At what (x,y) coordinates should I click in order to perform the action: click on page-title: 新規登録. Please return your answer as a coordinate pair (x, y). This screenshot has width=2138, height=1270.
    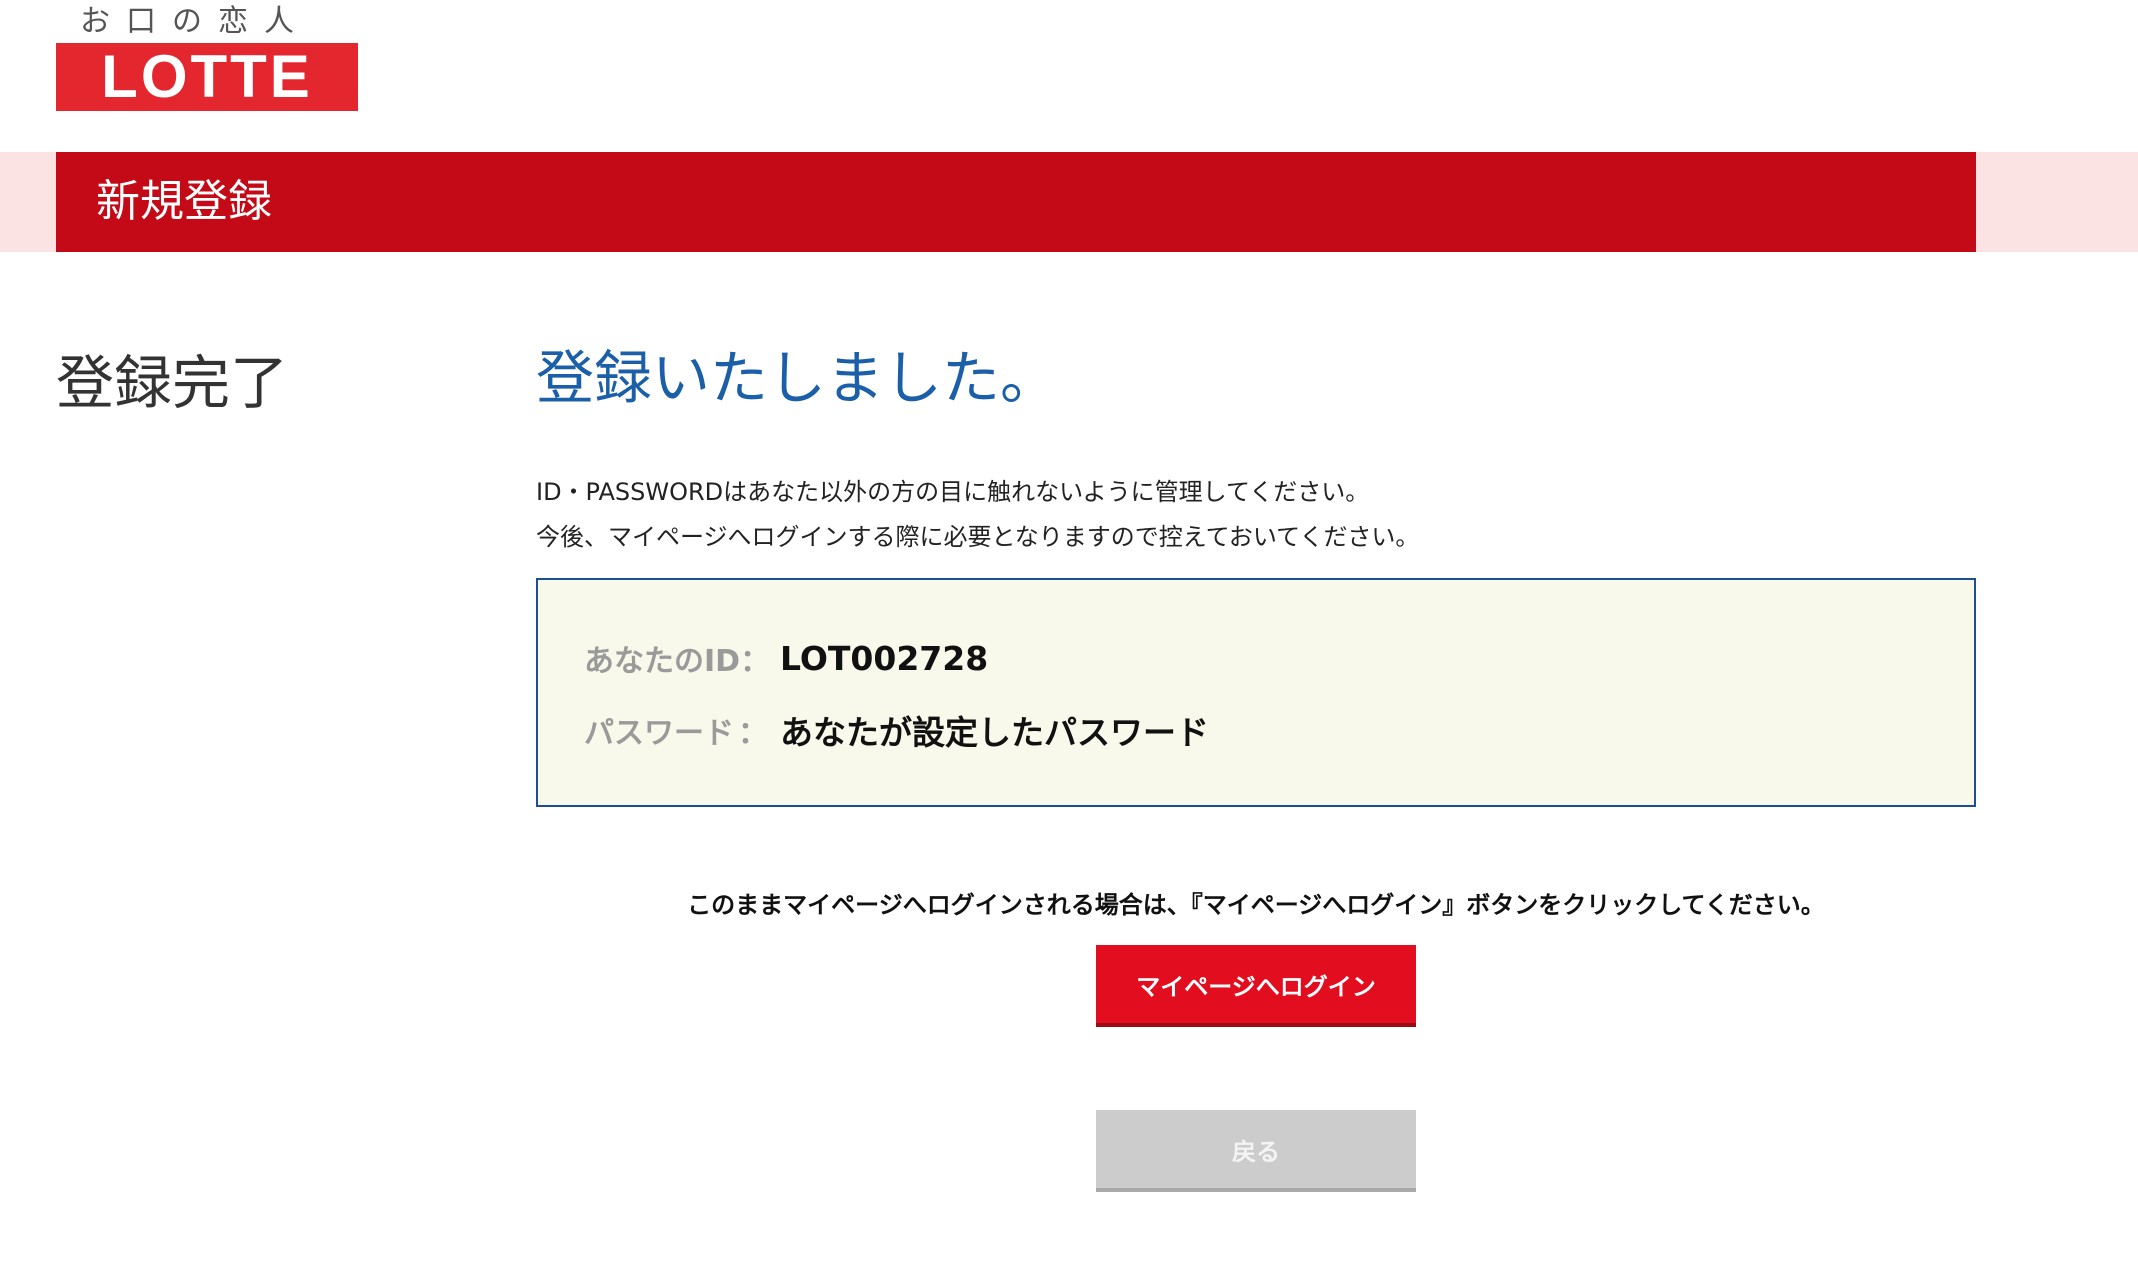
    Looking at the image, I should click on (184, 201).